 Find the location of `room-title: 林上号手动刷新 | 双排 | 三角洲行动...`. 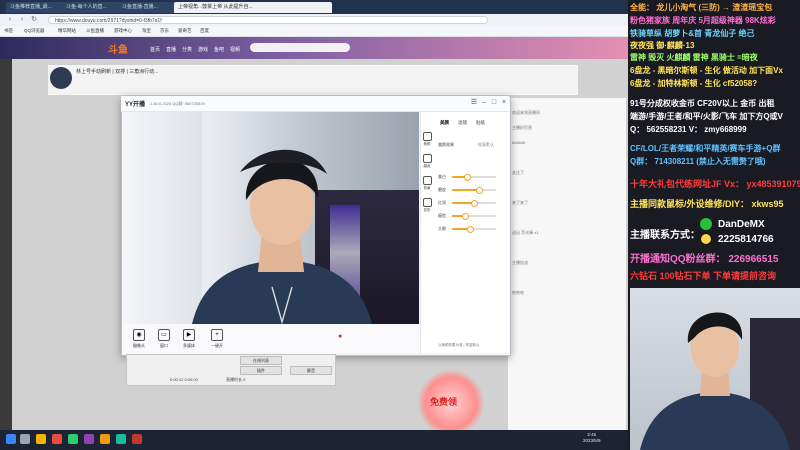

room-title: 林上号手动刷新 | 双排 | 三角洲行动... is located at coordinates (117, 72).